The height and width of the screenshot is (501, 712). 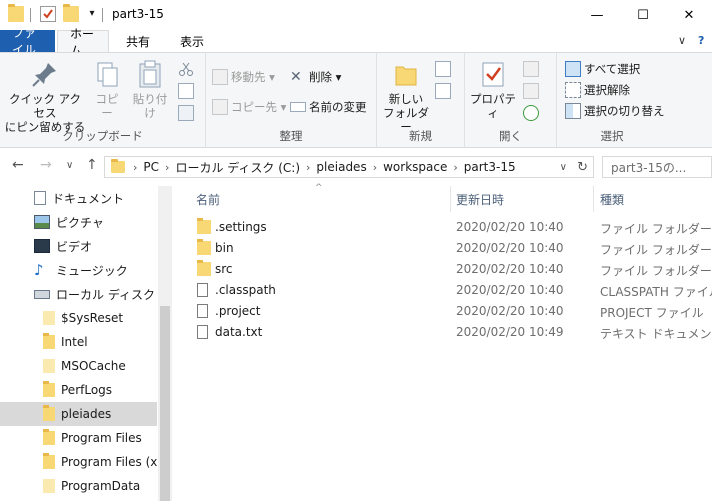 What do you see at coordinates (597, 15) in the screenshot?
I see `minimize-button: —` at bounding box center [597, 15].